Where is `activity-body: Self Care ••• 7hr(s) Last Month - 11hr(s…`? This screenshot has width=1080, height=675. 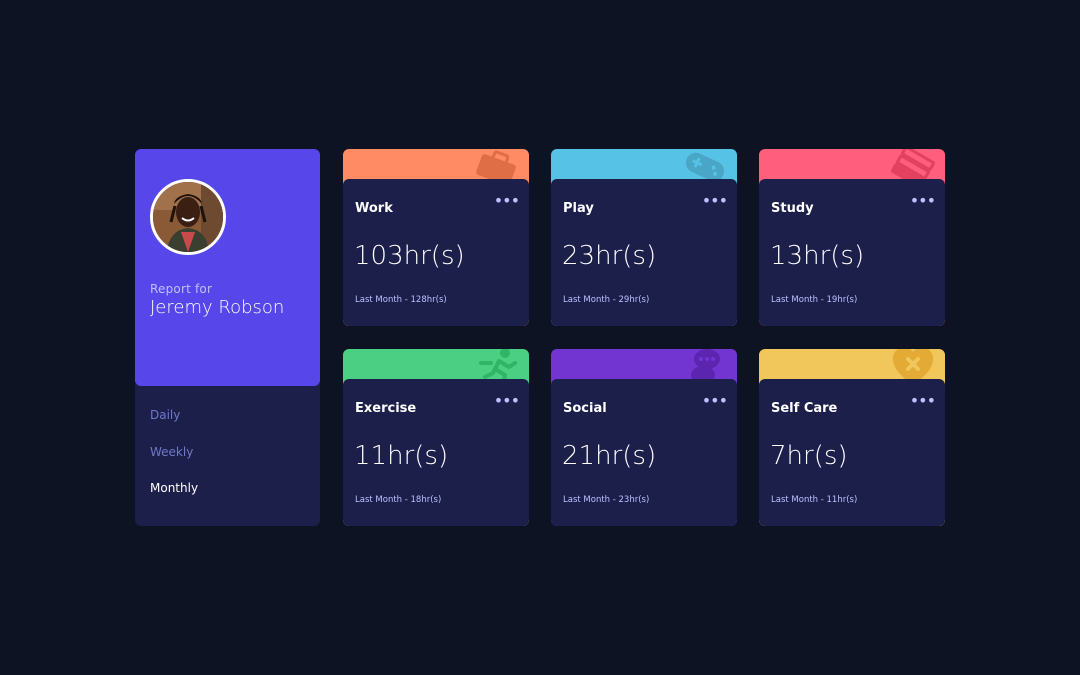
activity-body: Self Care ••• 7hr(s) Last Month - 11hr(s… is located at coordinates (852, 452).